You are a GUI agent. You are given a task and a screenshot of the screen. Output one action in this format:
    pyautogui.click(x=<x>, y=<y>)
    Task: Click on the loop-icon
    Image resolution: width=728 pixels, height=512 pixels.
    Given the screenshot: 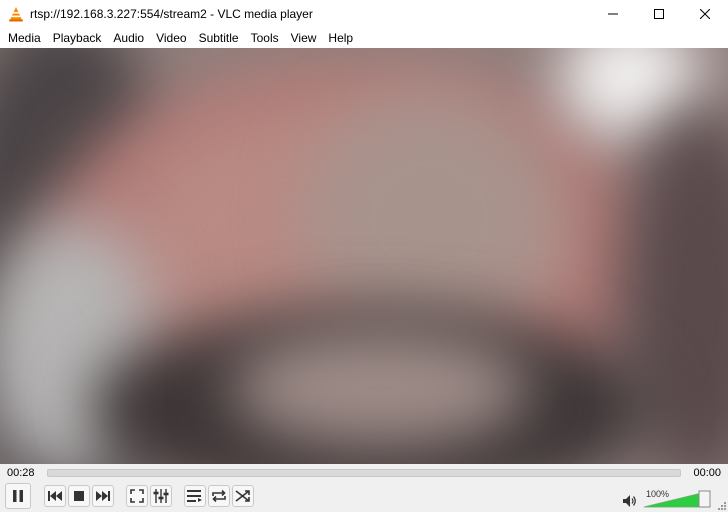 What is the action you would take?
    pyautogui.click(x=219, y=496)
    